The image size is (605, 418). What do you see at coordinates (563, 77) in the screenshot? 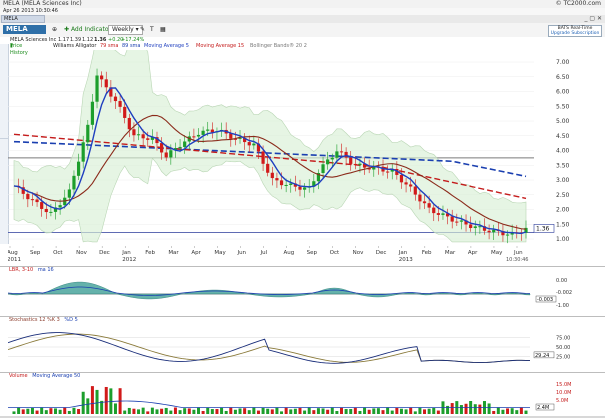
I see `price-tick-label: 6.50` at bounding box center [563, 77].